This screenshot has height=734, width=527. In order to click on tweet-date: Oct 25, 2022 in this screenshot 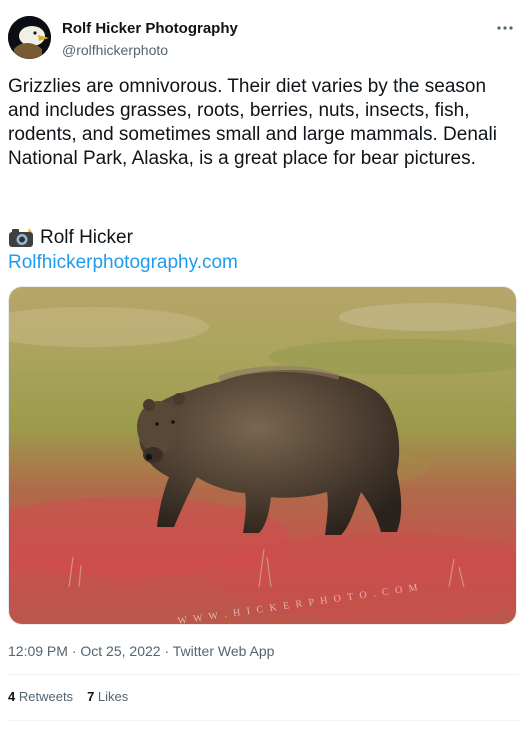, I will do `click(120, 651)`.